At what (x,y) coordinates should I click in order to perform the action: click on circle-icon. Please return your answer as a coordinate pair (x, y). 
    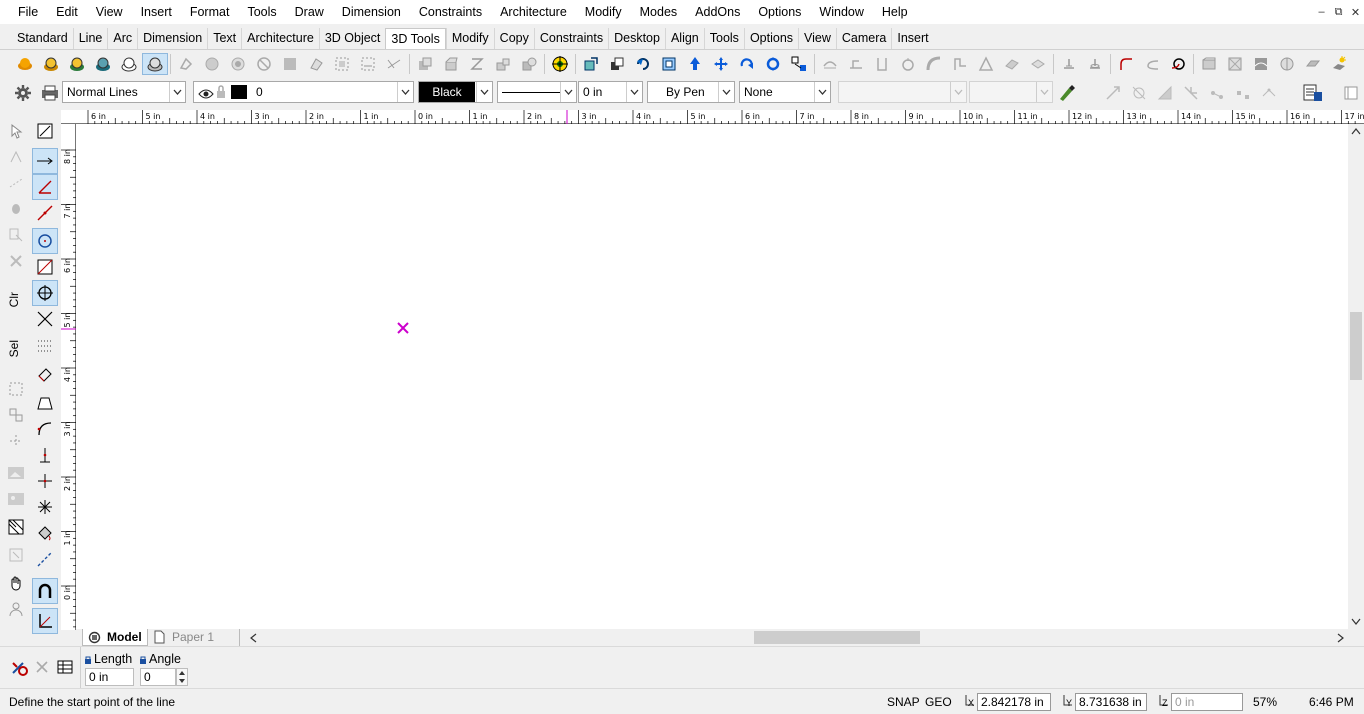
    Looking at the image, I should click on (45, 241).